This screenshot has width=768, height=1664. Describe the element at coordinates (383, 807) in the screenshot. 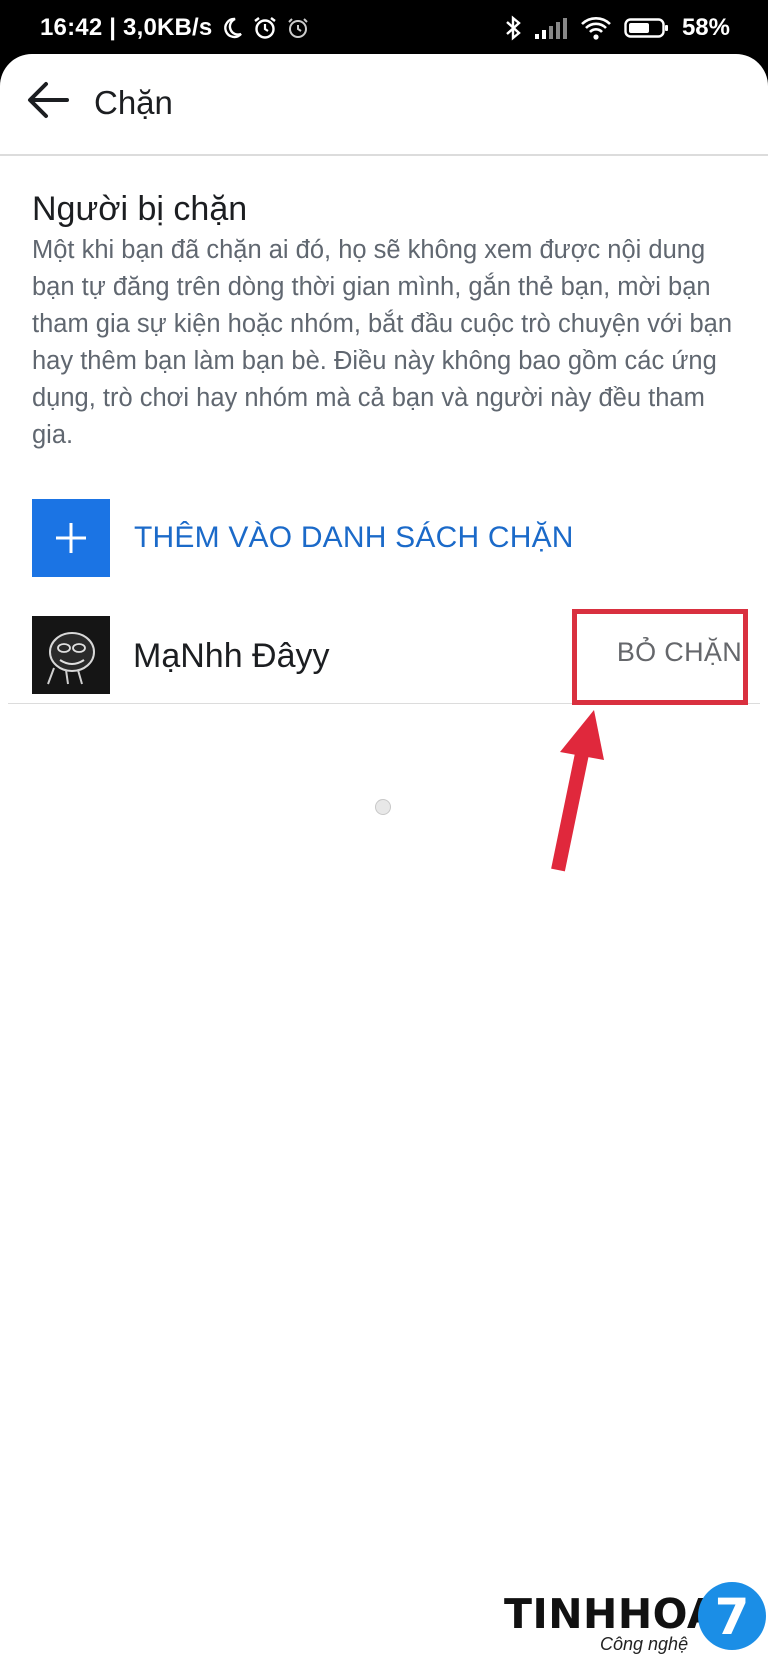

I see `loading-spinner` at that location.